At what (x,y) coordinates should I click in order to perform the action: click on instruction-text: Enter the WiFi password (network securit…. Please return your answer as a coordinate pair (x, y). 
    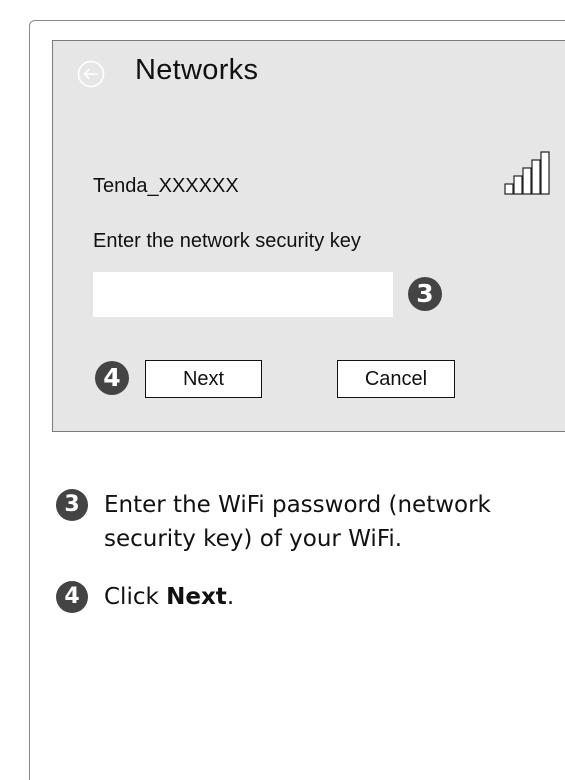
    Looking at the image, I should click on (297, 522).